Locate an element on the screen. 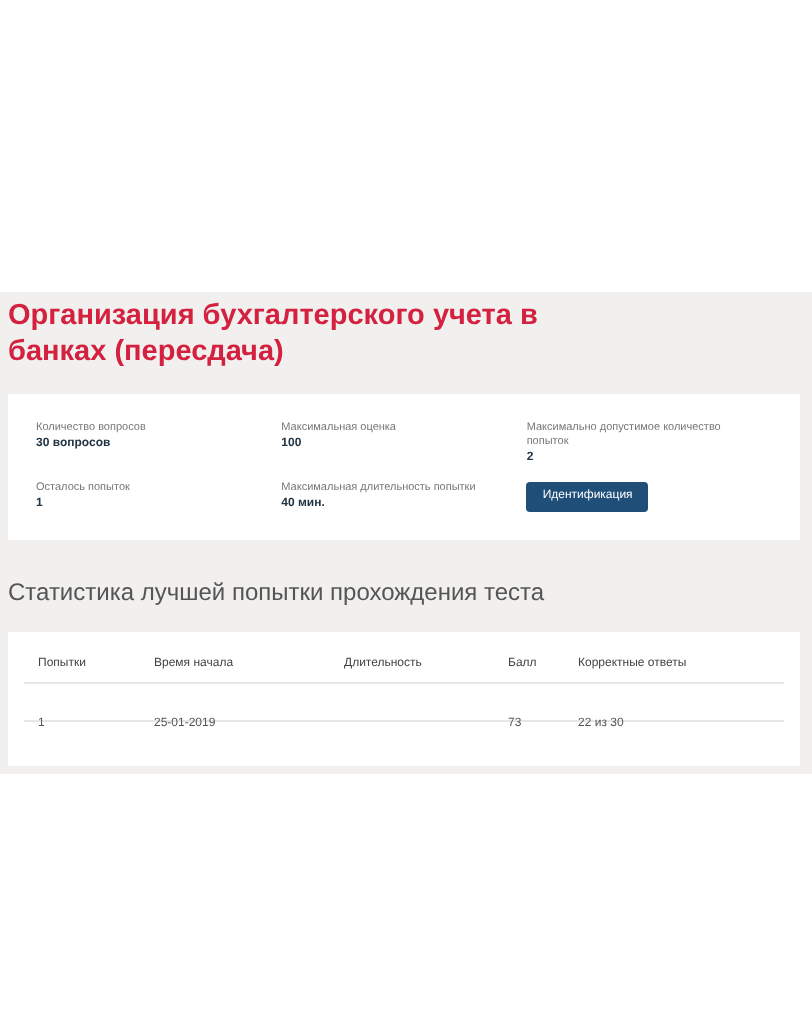  page-title: Организация бухгалтерского учета в банках (пересдача) is located at coordinates (274, 334).